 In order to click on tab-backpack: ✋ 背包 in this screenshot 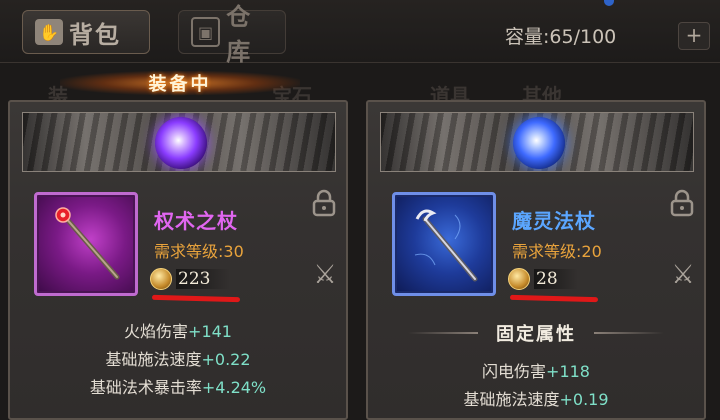, I will do `click(86, 32)`.